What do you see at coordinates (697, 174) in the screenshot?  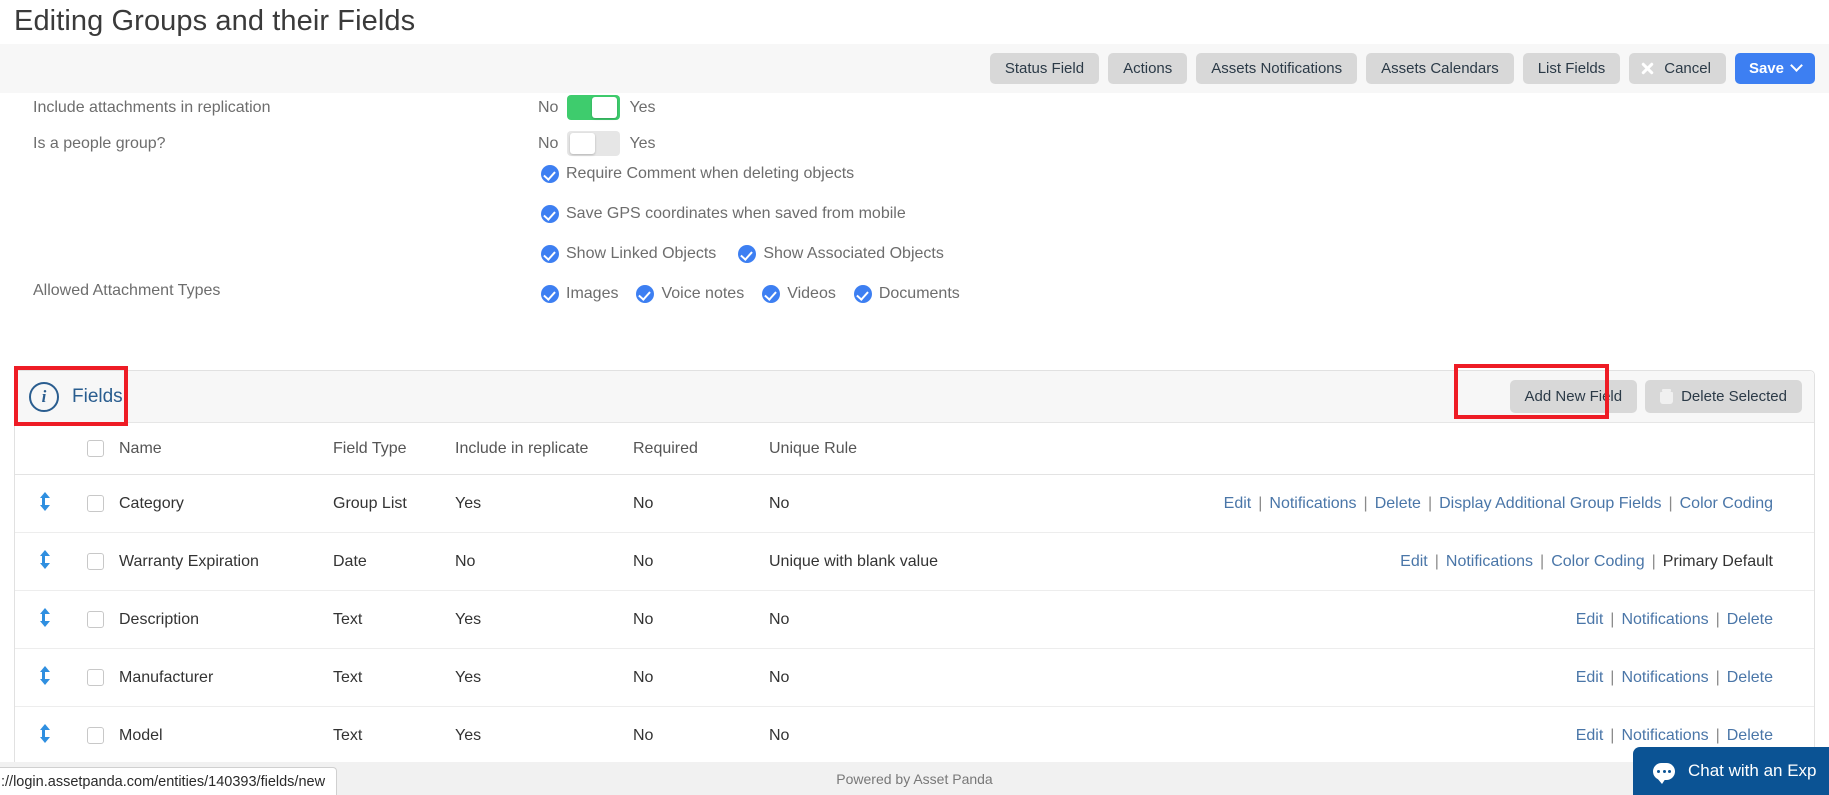 I see `require-comment-checkbox-item: Require Comment when deleting objects` at bounding box center [697, 174].